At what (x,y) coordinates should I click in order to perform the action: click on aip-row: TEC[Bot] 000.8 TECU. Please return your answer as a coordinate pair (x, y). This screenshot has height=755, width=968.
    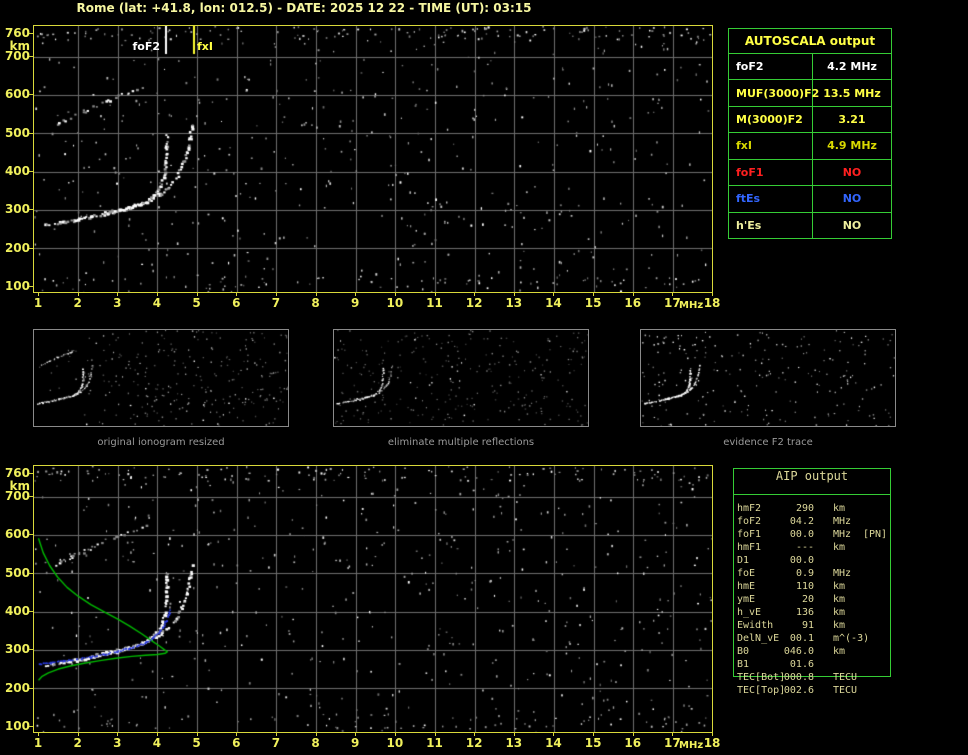
    Looking at the image, I should click on (812, 678).